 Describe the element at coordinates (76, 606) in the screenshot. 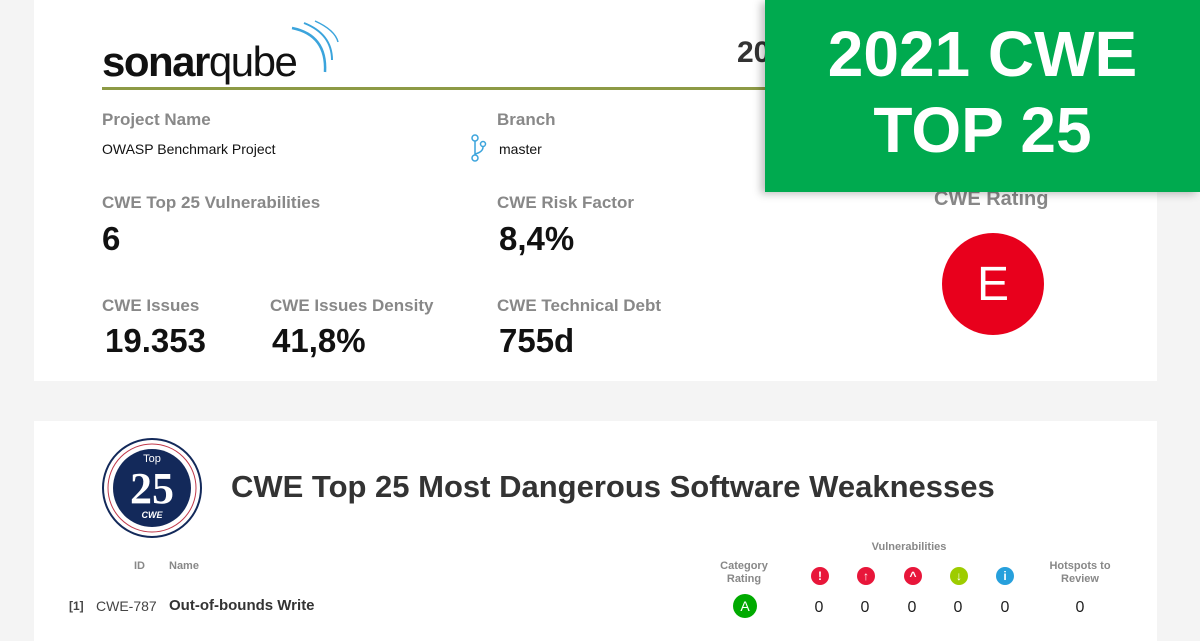

I see `row-rank: [1]` at that location.